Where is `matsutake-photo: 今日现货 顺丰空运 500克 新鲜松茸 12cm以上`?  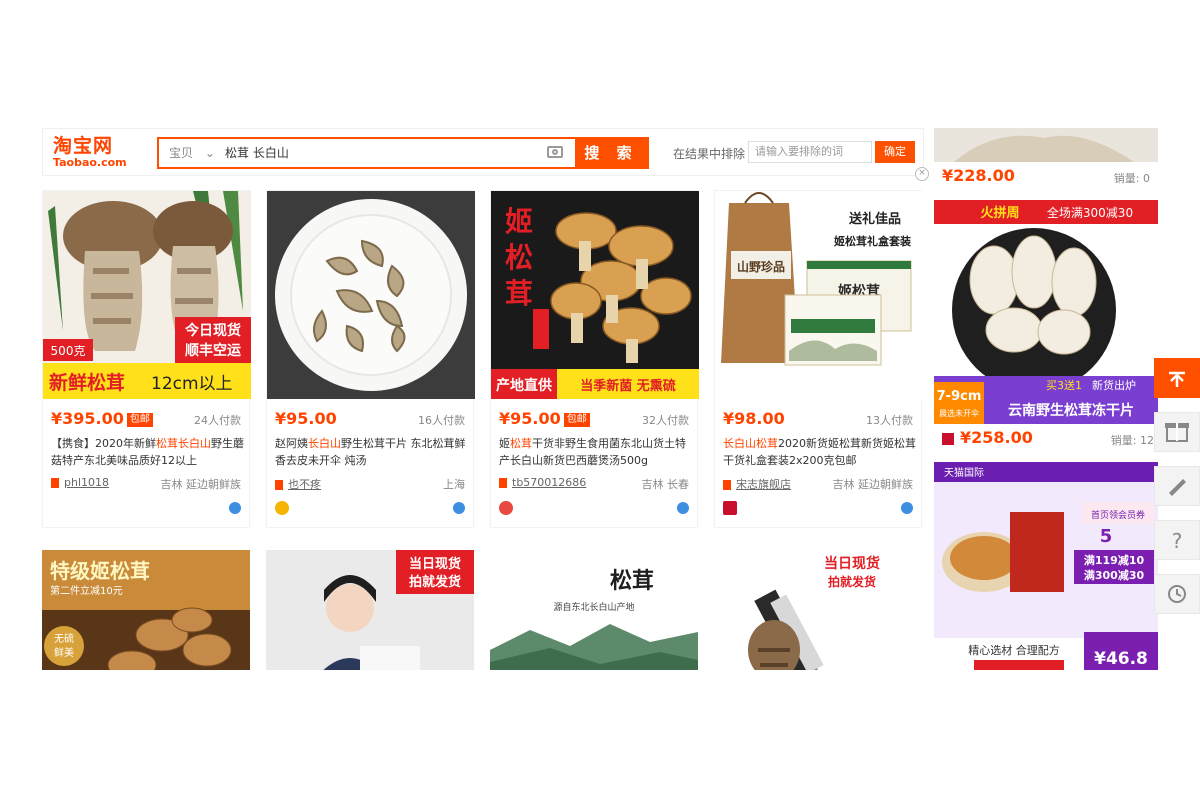 matsutake-photo: 今日现货 顺丰空运 500克 新鲜松茸 12cm以上 is located at coordinates (147, 295).